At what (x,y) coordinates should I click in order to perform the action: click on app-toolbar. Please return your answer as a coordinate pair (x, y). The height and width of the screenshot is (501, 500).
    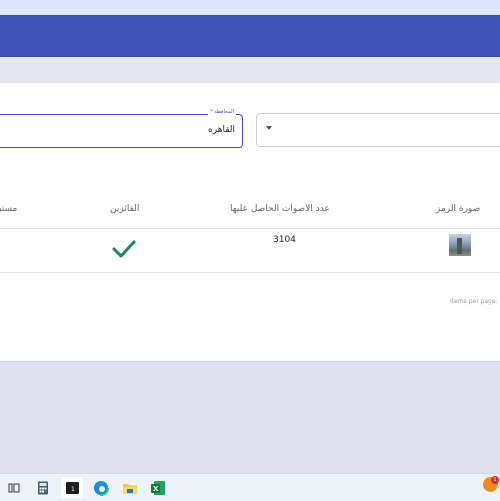
    Looking at the image, I should click on (250, 36).